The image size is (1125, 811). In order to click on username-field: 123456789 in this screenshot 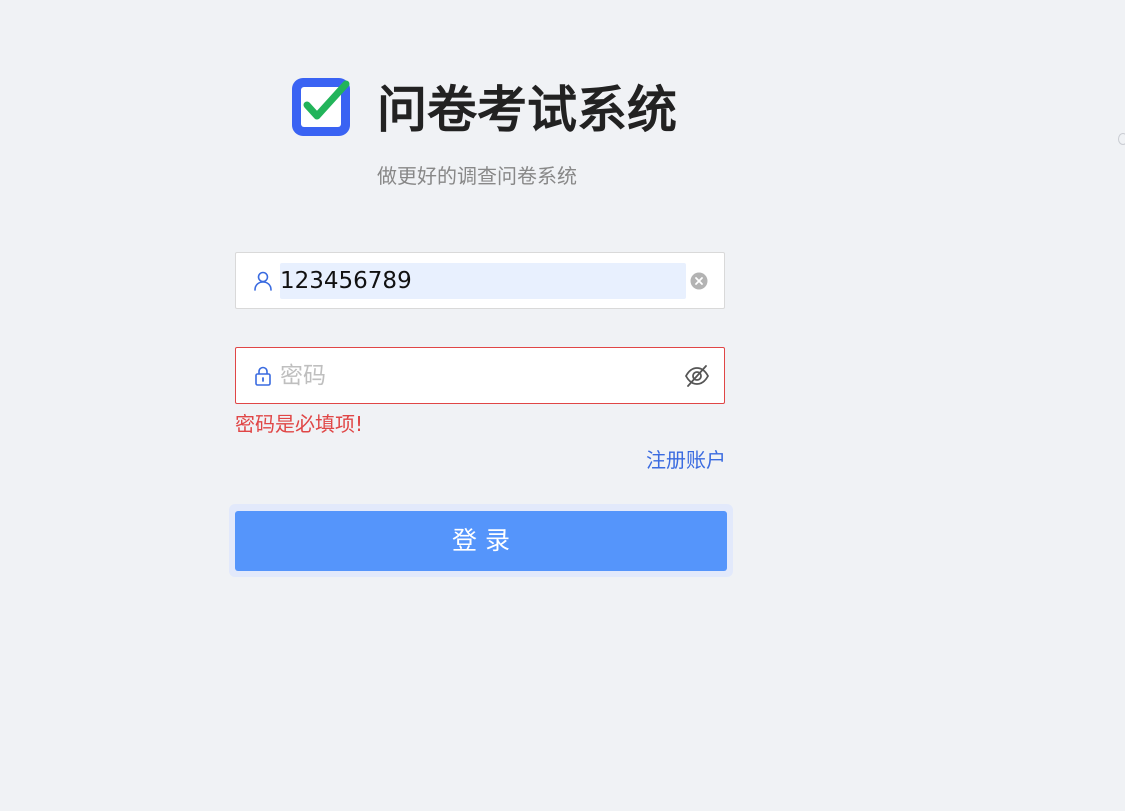, I will do `click(480, 280)`.